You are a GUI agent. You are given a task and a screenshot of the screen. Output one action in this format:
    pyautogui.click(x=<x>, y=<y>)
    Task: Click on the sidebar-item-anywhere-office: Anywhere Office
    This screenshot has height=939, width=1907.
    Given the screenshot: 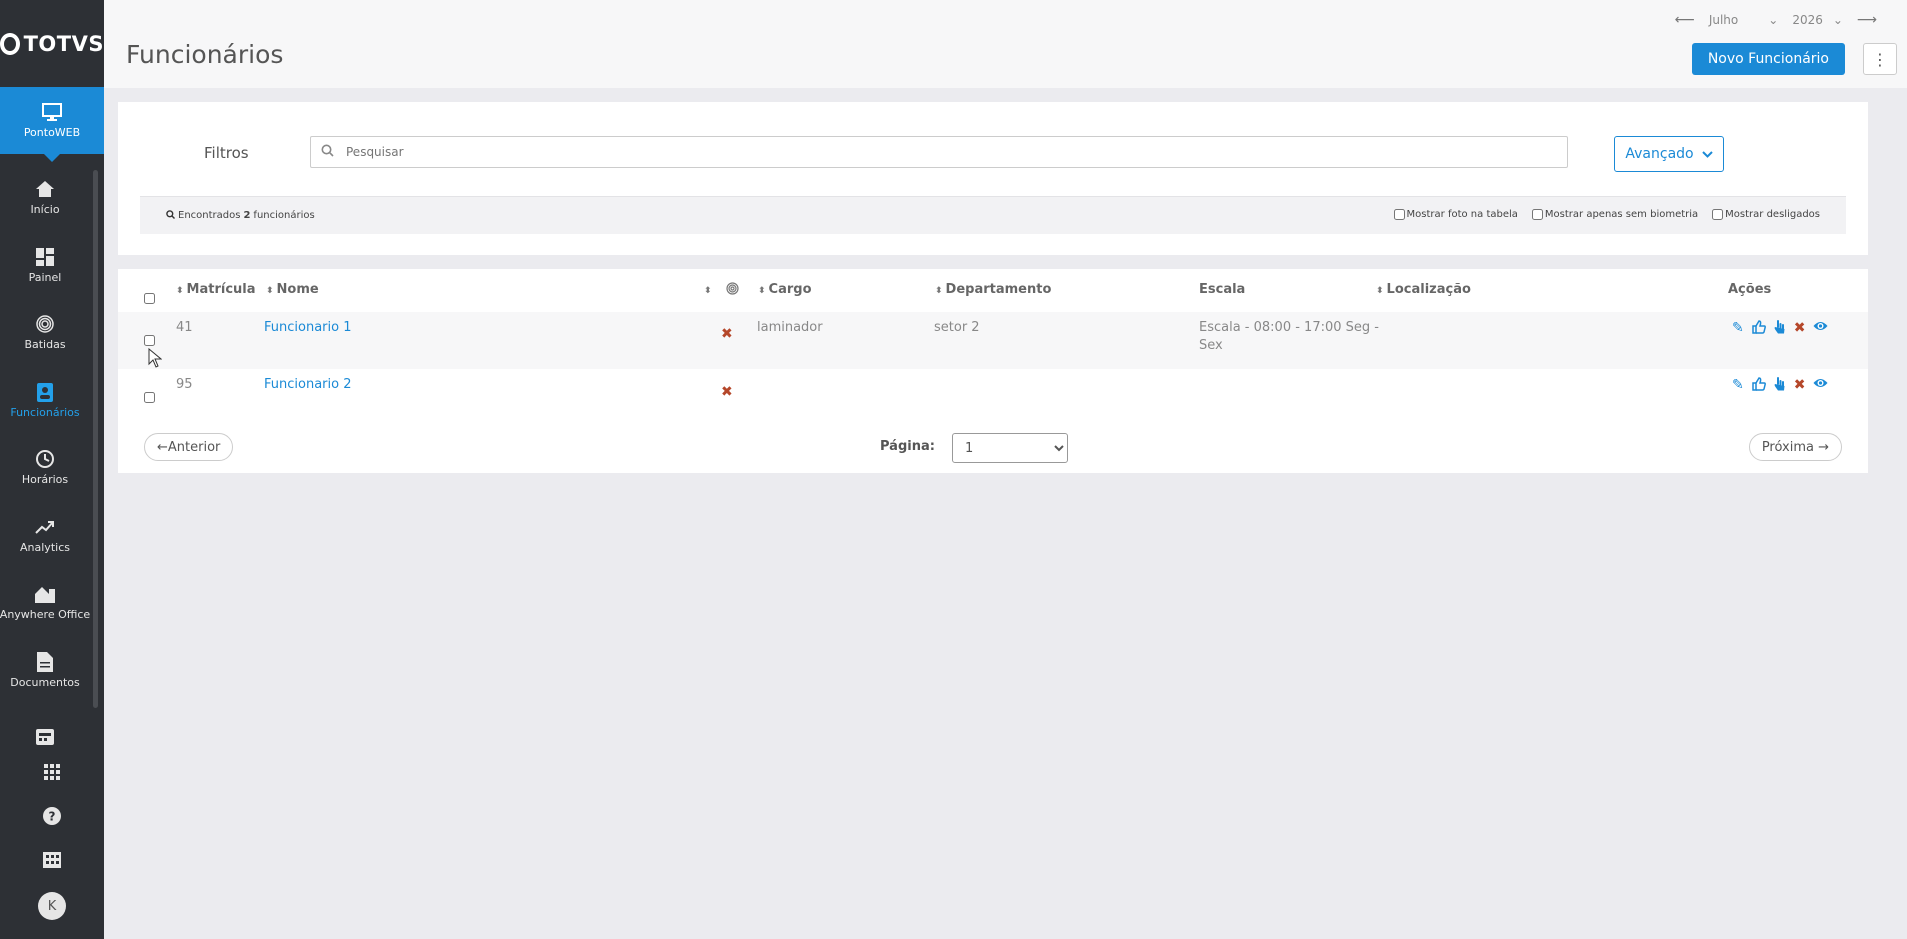 What is the action you would take?
    pyautogui.click(x=45, y=603)
    